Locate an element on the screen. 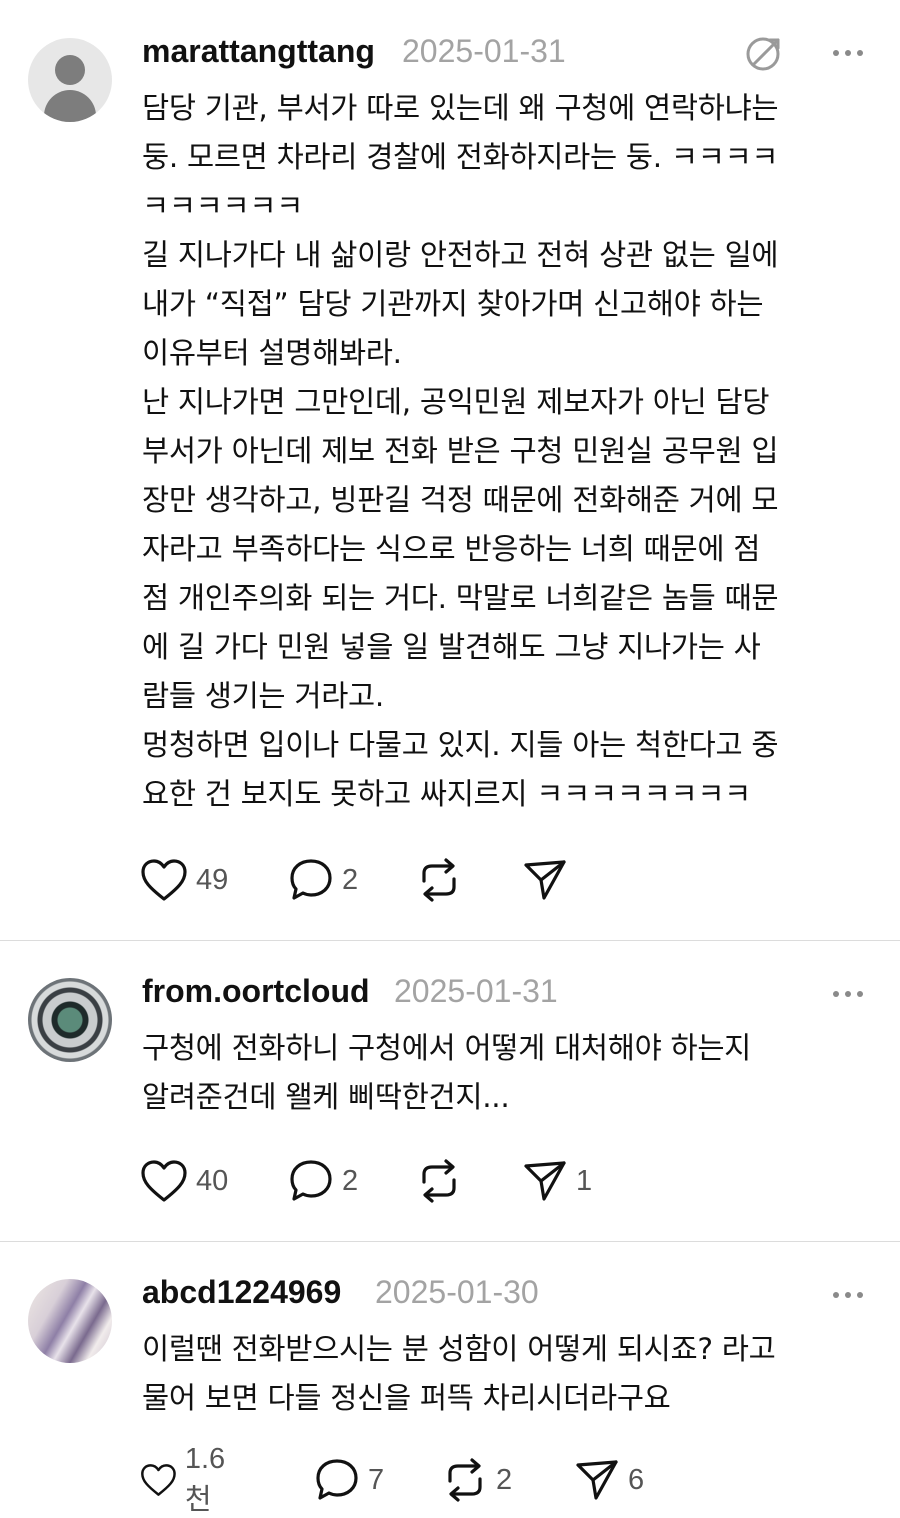 This screenshot has width=900, height=1518. username: from.oortcloud is located at coordinates (256, 991).